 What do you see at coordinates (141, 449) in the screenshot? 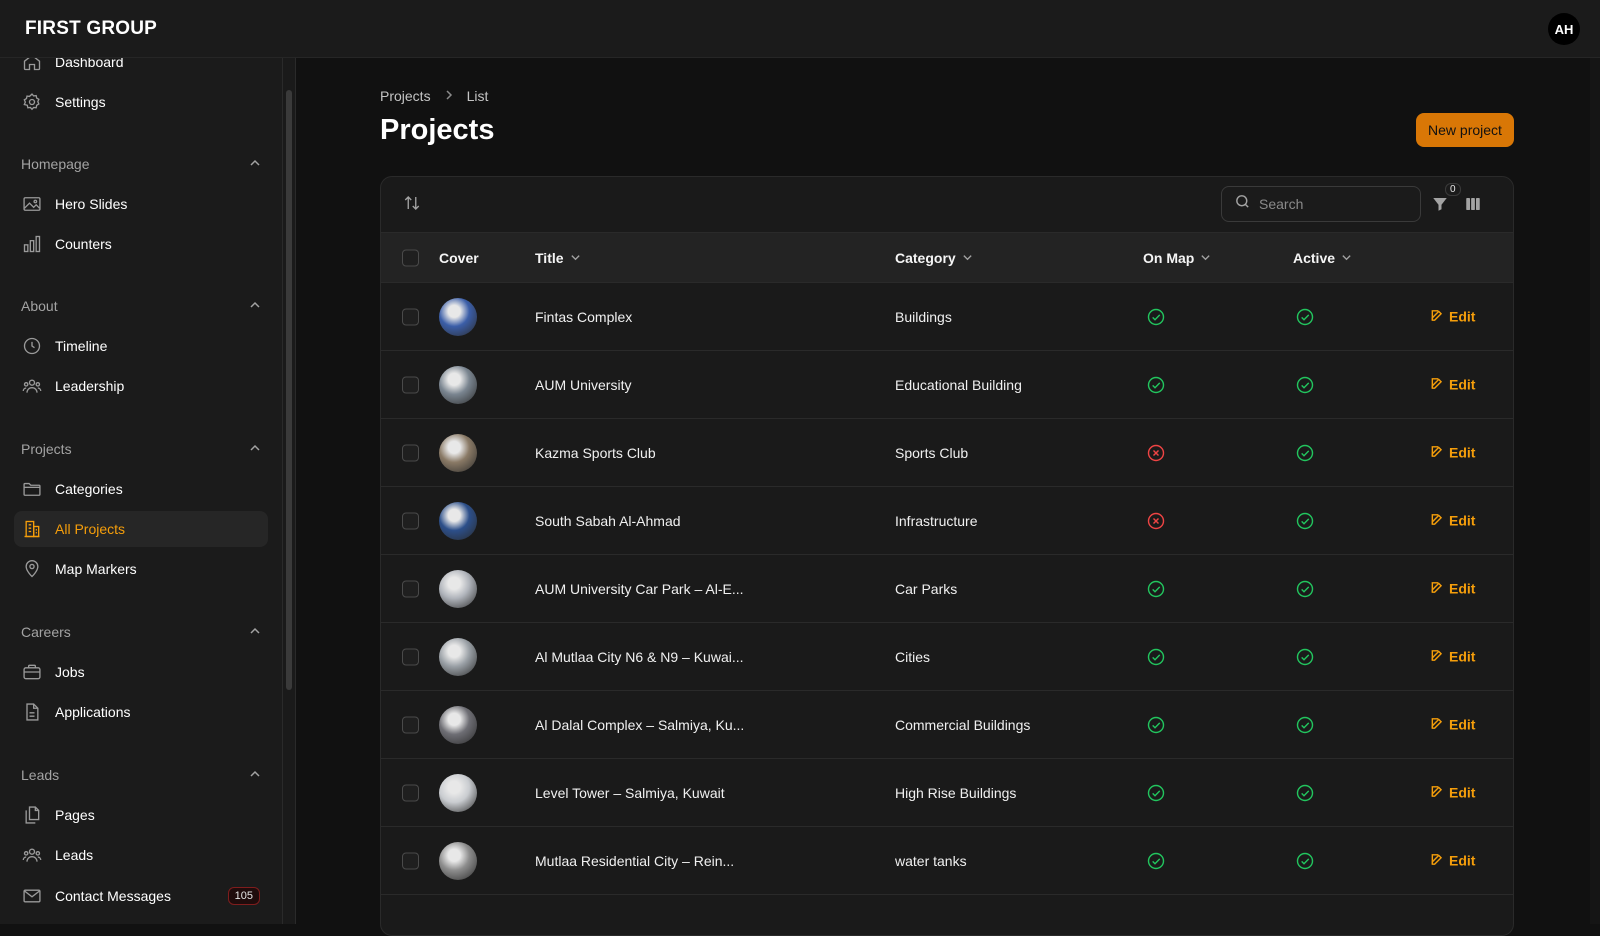
I see `group-projects: Projects` at bounding box center [141, 449].